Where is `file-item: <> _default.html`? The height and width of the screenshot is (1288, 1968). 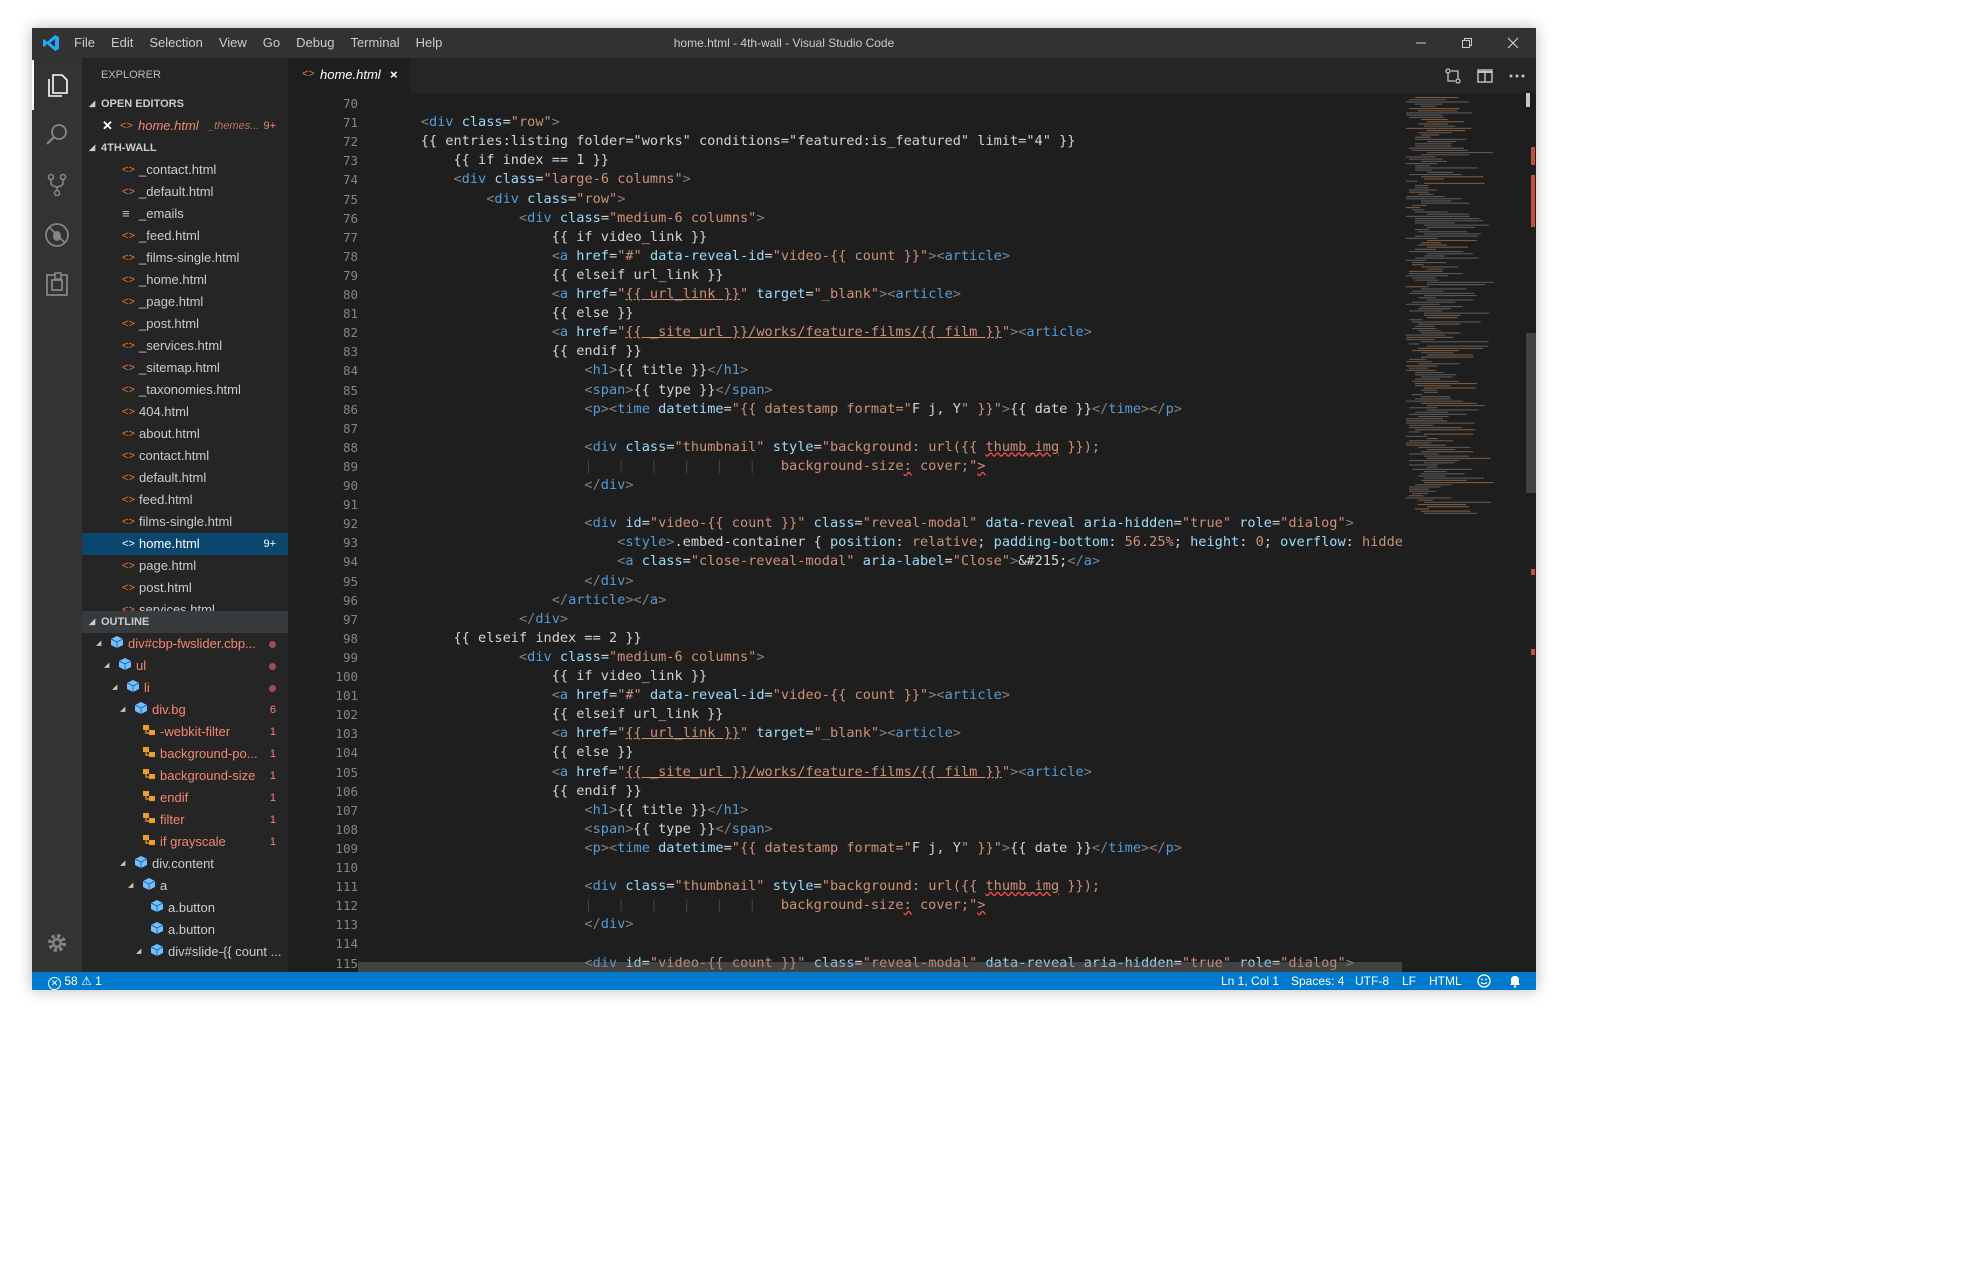 file-item: <> _default.html is located at coordinates (185, 192).